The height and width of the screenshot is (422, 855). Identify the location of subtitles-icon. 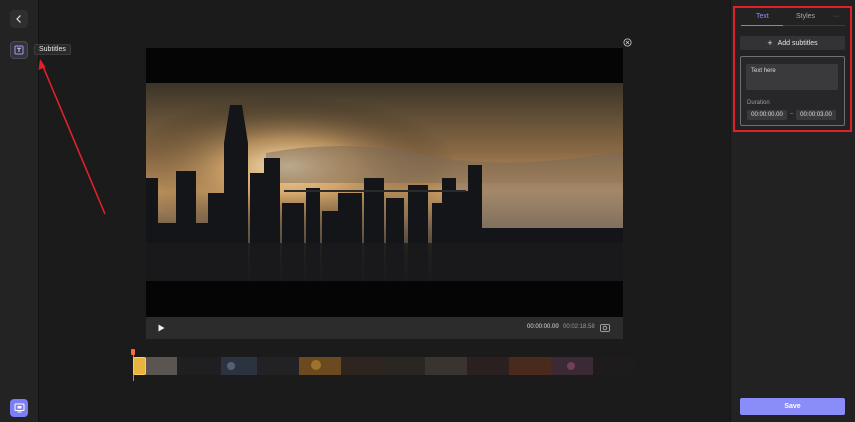
(19, 50).